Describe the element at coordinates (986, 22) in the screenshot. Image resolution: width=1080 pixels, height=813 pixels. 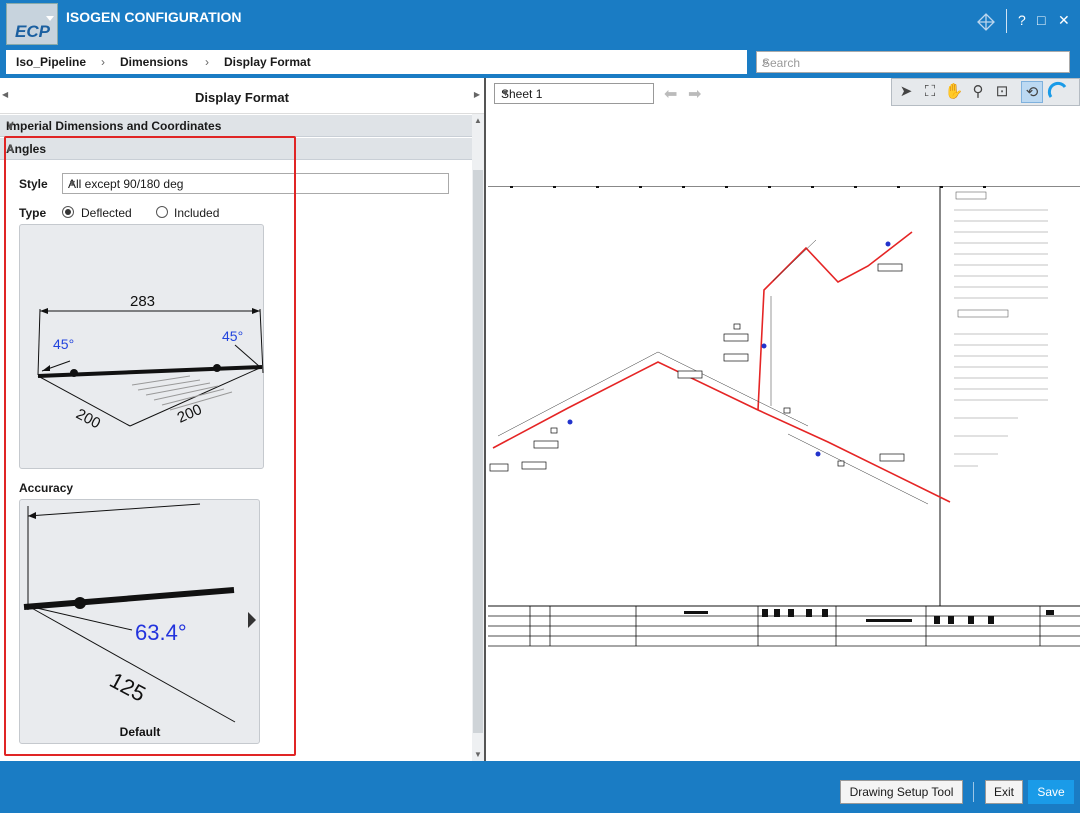
I see `app-emblem-icon` at that location.